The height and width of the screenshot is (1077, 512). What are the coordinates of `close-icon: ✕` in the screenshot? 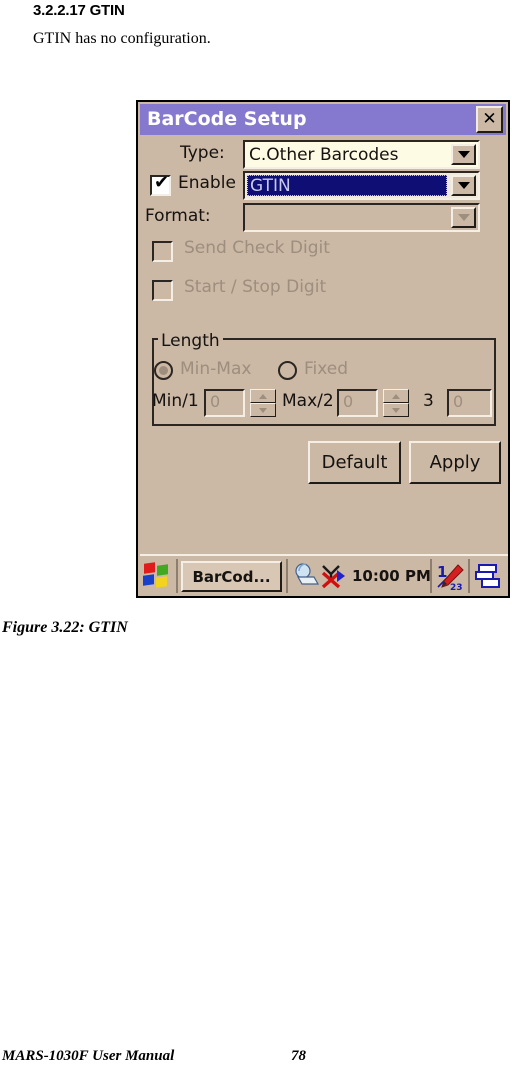 It's located at (489, 119).